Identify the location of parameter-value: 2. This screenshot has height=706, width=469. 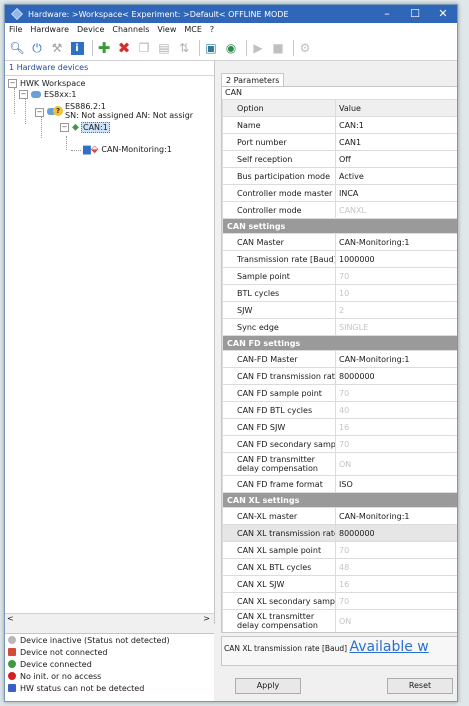
(396, 310).